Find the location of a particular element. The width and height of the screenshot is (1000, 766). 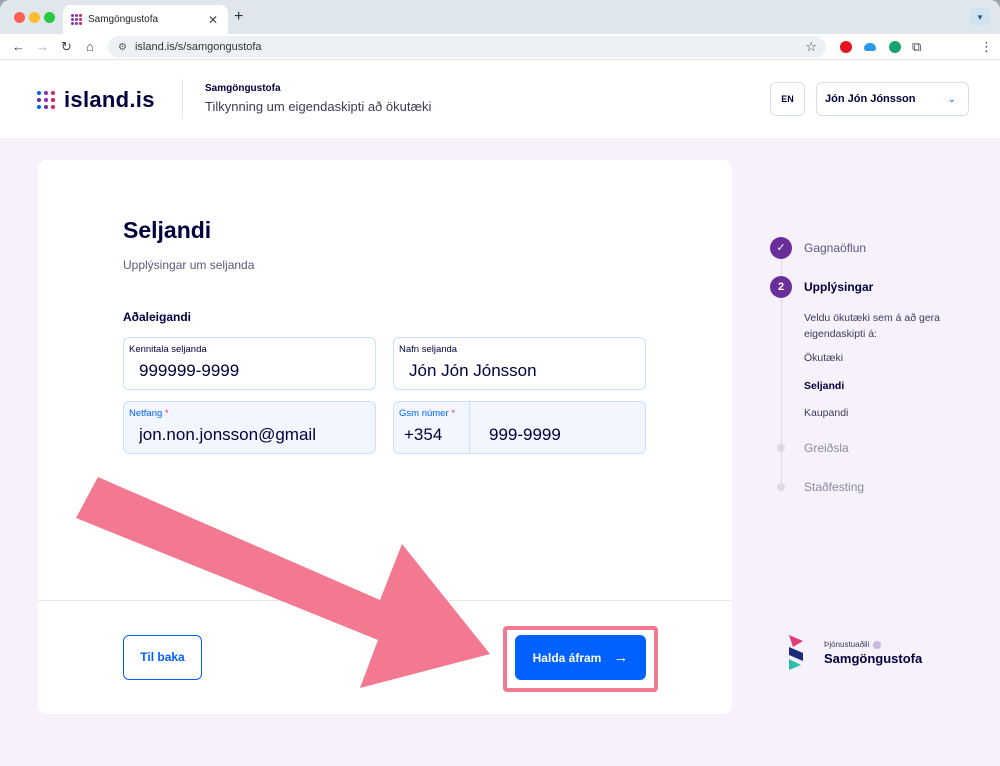

reload-icon: ↻ is located at coordinates (66, 47).